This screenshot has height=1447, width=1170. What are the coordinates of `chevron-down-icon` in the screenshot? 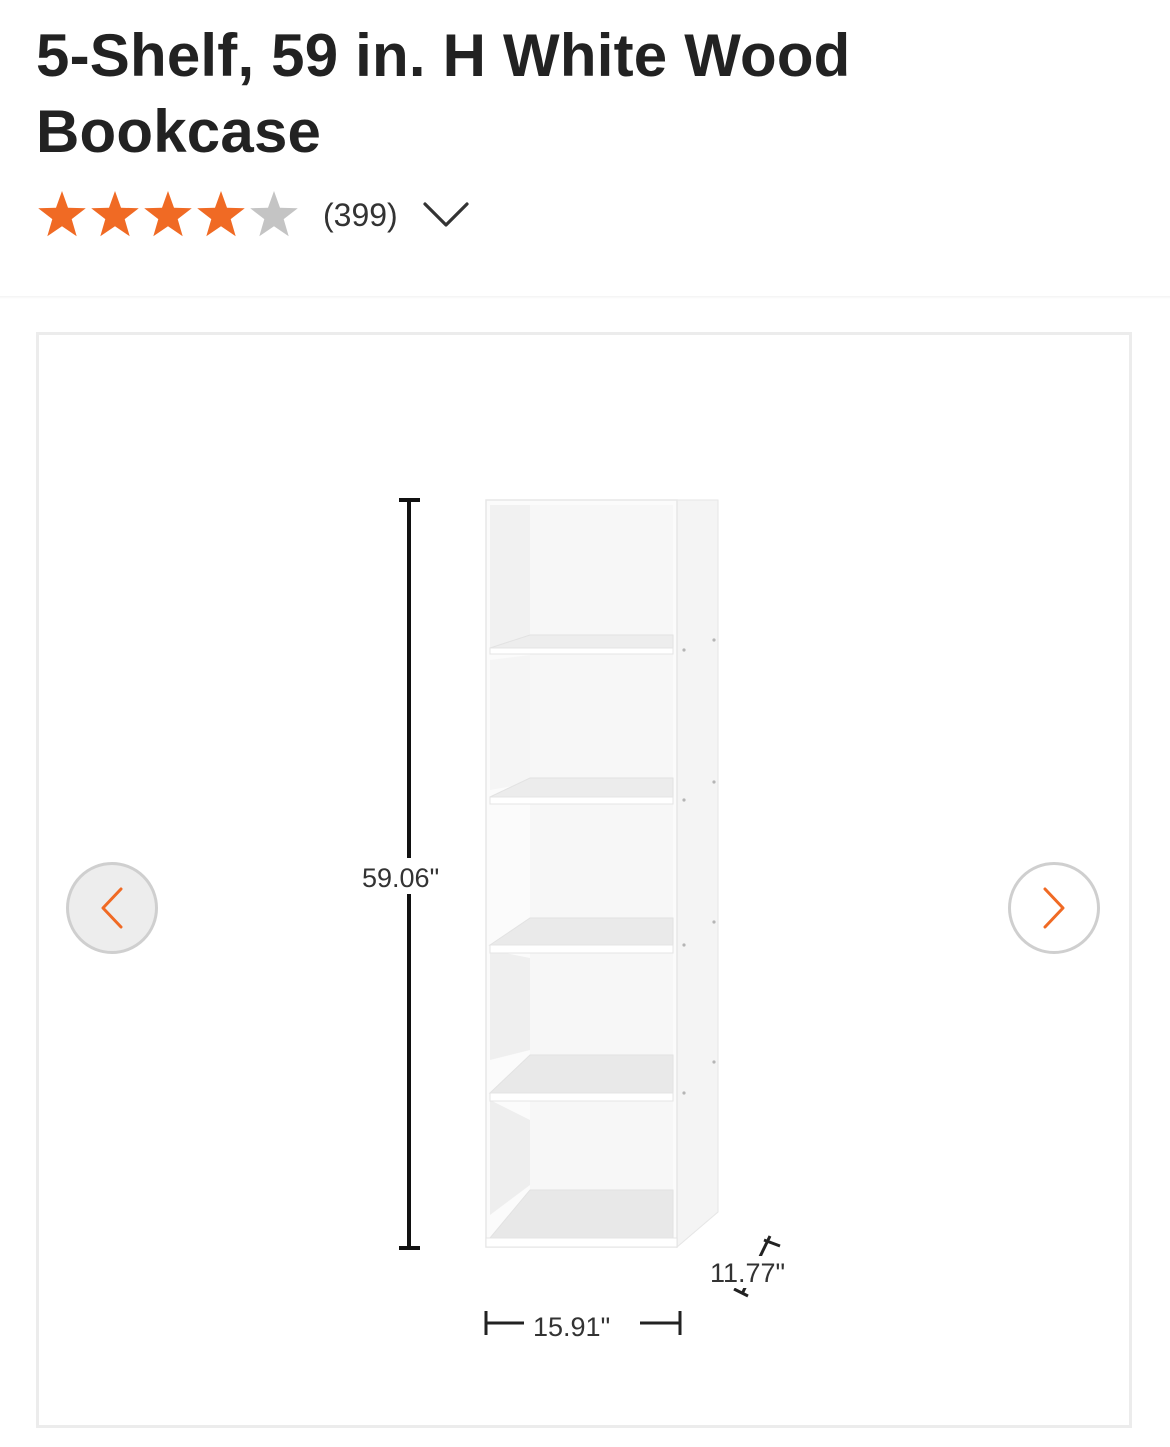 It's located at (446, 214).